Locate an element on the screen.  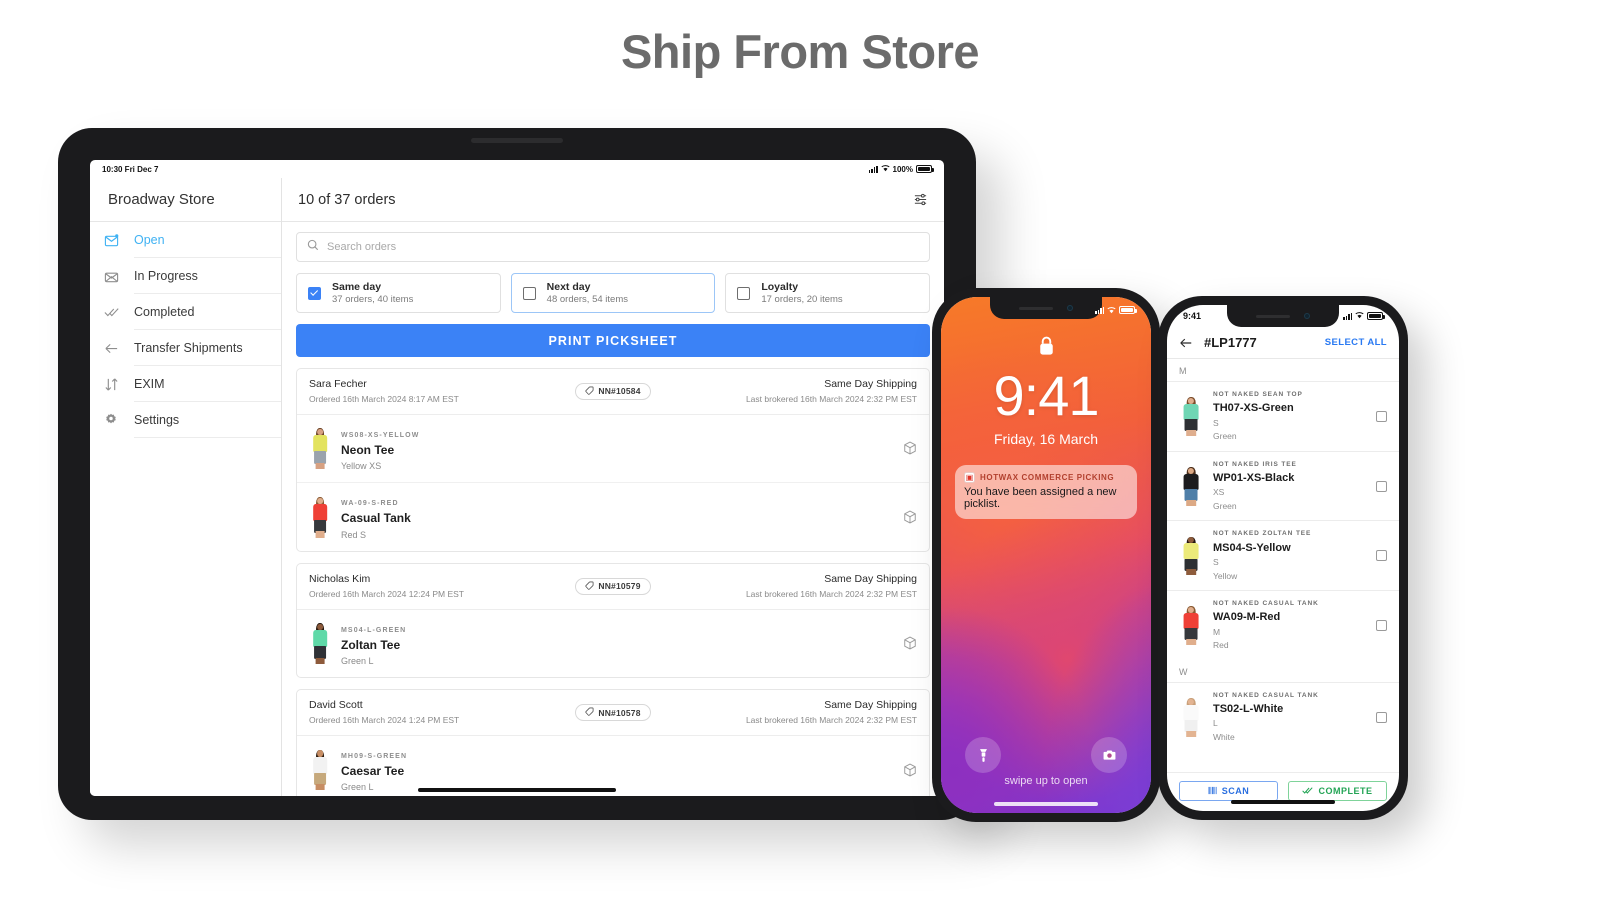
pick-list-item: NOT NAKED SEAN TOP TH07-XS-Green S Green is located at coordinates (1283, 416).